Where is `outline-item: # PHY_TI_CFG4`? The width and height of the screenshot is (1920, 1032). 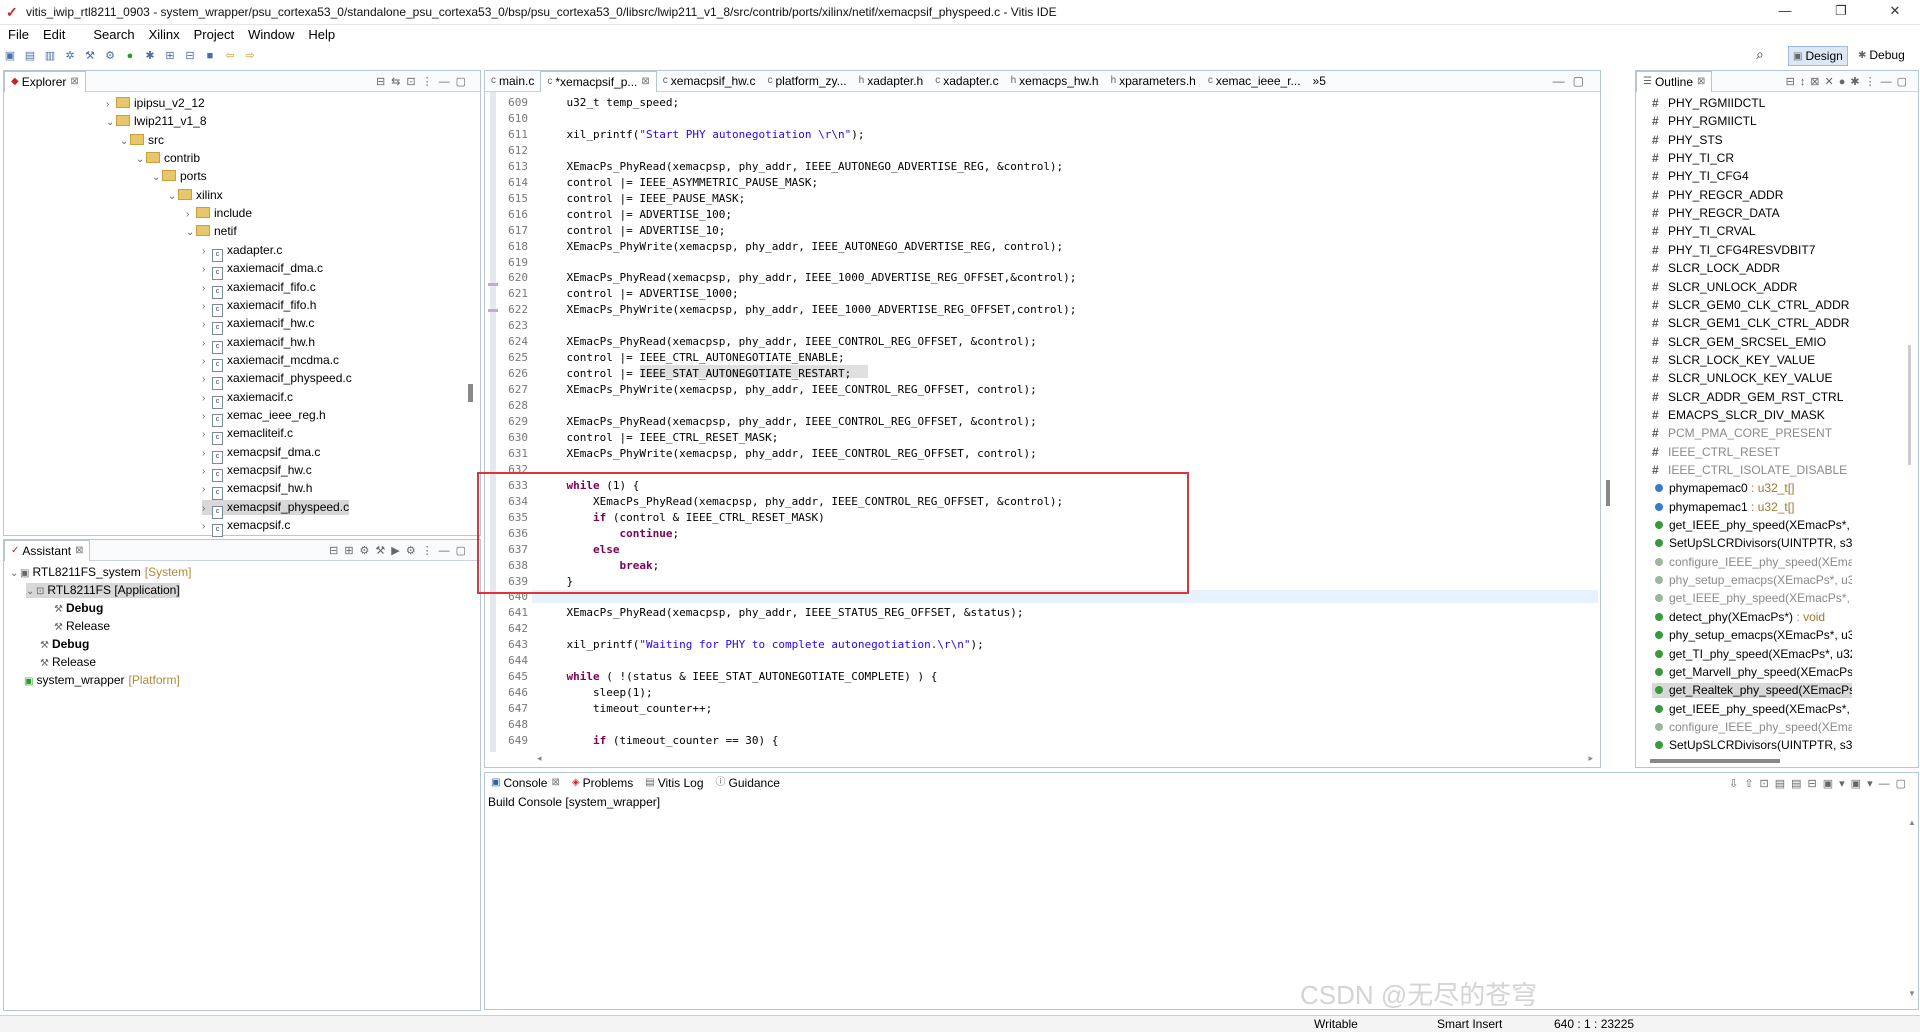 outline-item: # PHY_TI_CFG4 is located at coordinates (1752, 176).